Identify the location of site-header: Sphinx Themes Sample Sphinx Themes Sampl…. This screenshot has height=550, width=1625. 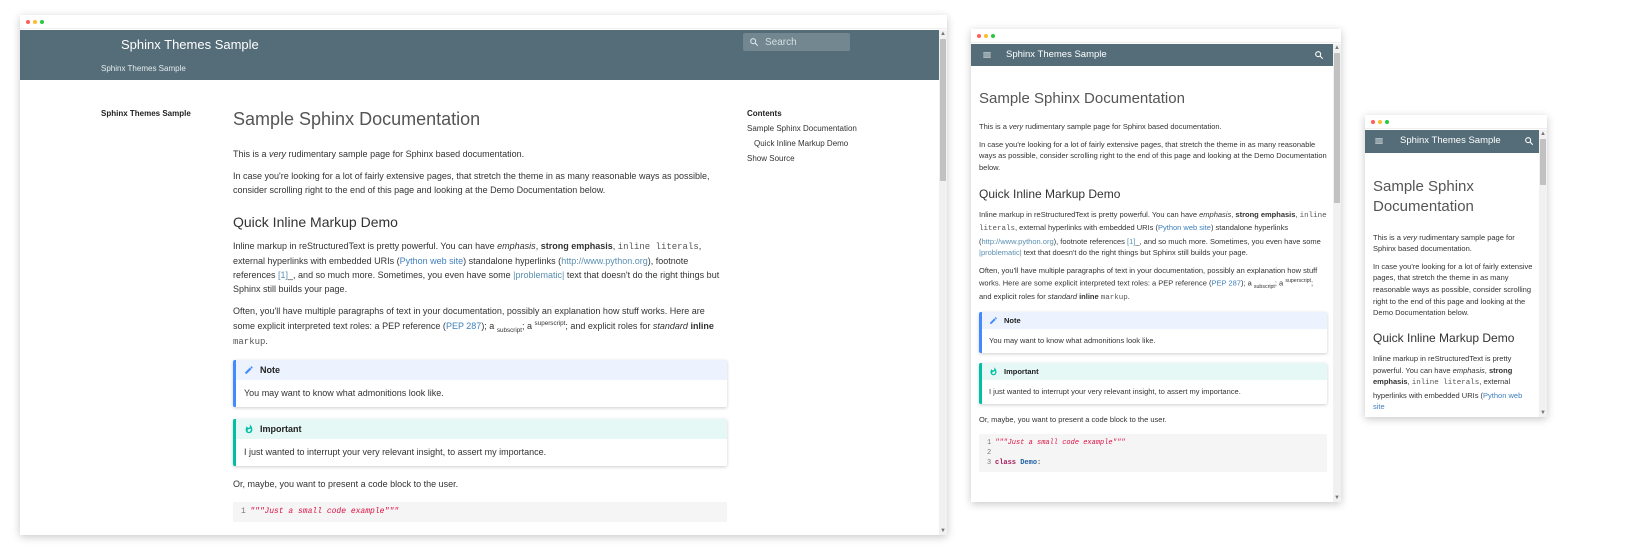
(479, 55).